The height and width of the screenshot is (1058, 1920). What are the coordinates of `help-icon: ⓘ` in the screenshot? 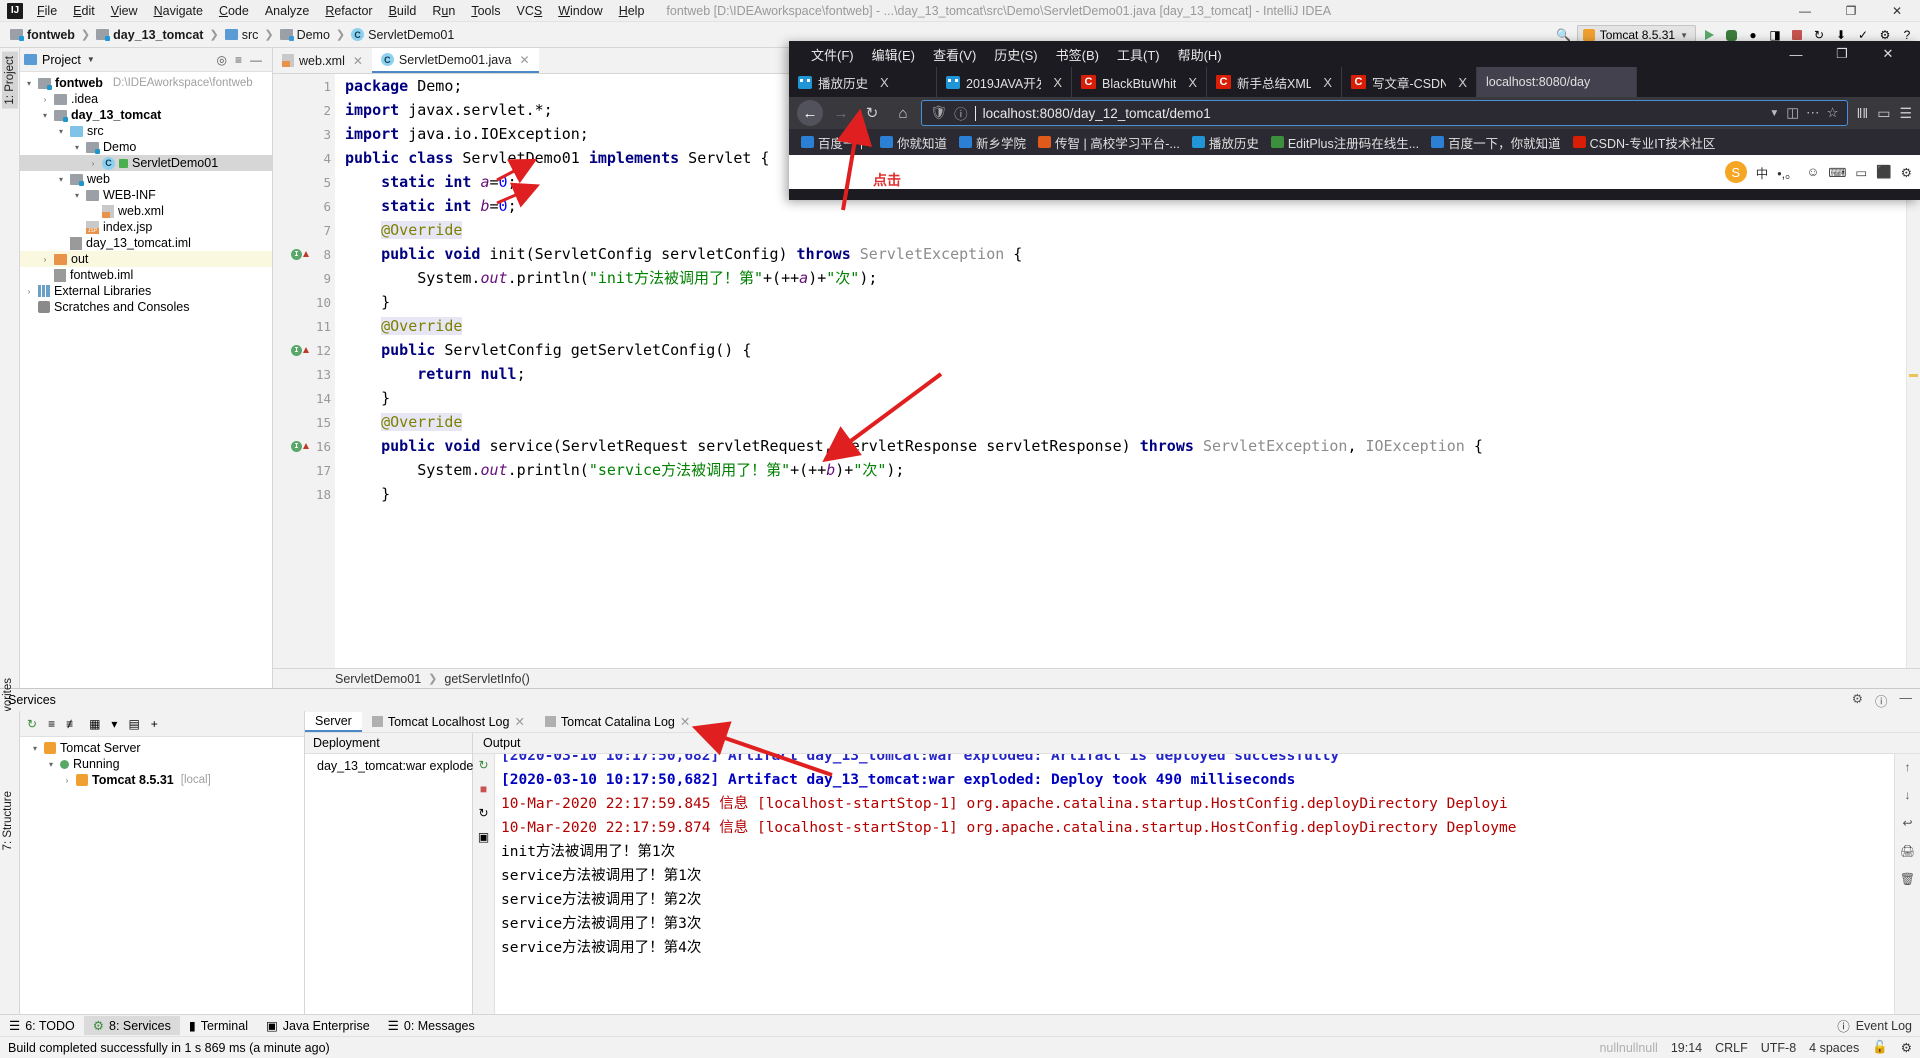 It's located at (1881, 700).